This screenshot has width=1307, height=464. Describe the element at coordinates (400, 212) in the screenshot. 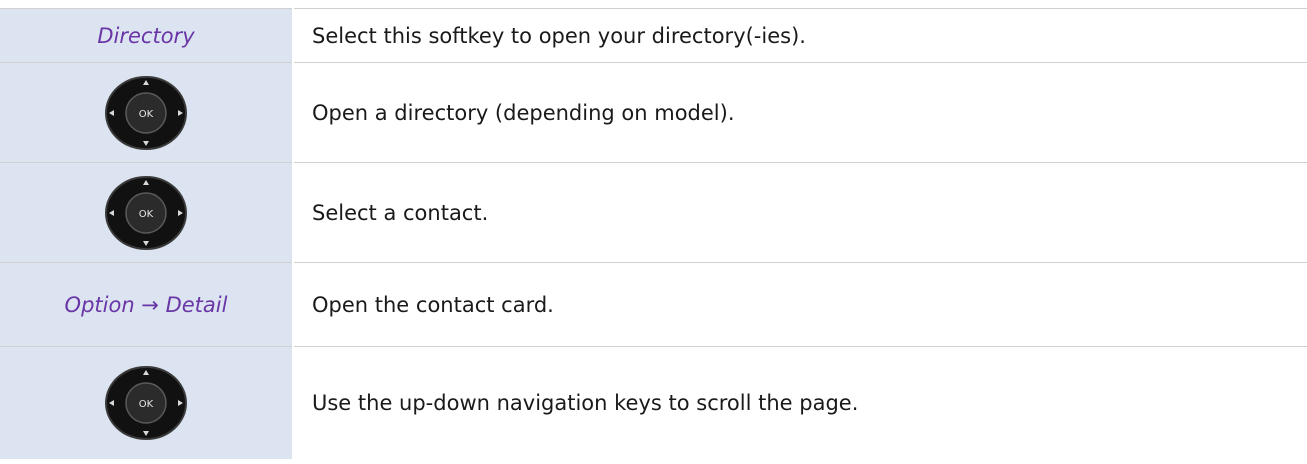

I see `step-description: Select a contact.` at that location.